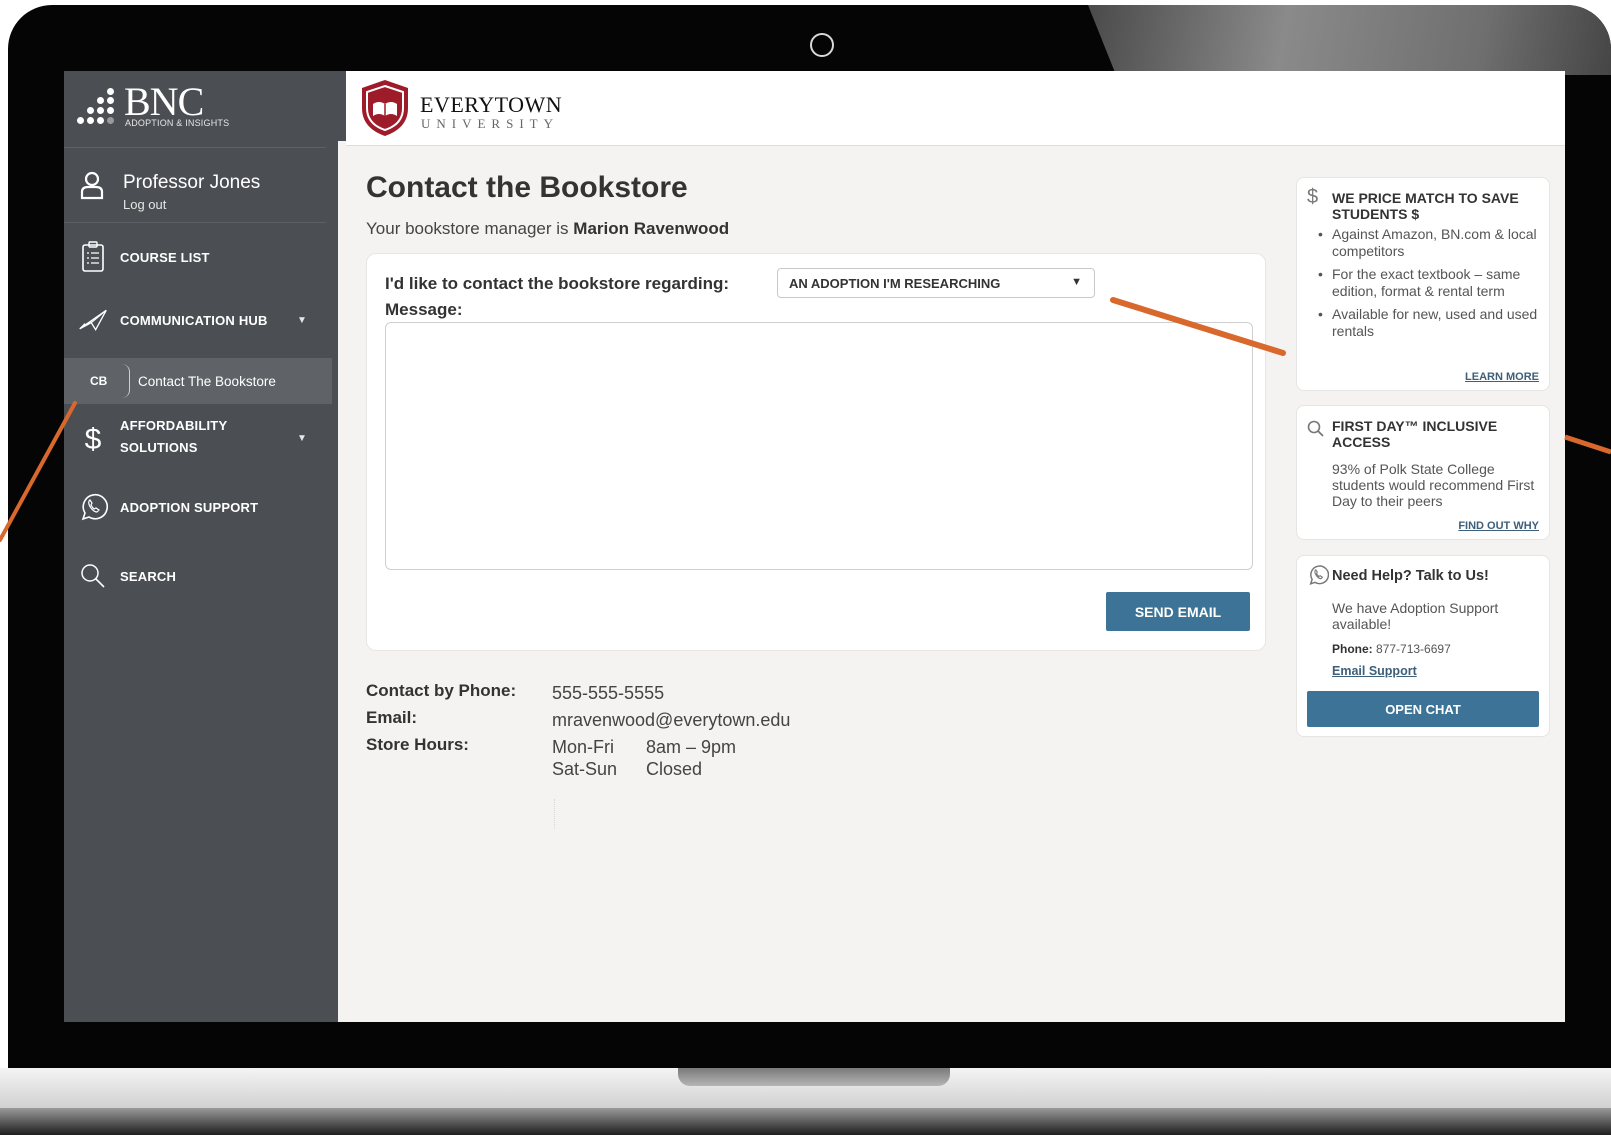  What do you see at coordinates (99, 106) in the screenshot?
I see `brand-dots-icon` at bounding box center [99, 106].